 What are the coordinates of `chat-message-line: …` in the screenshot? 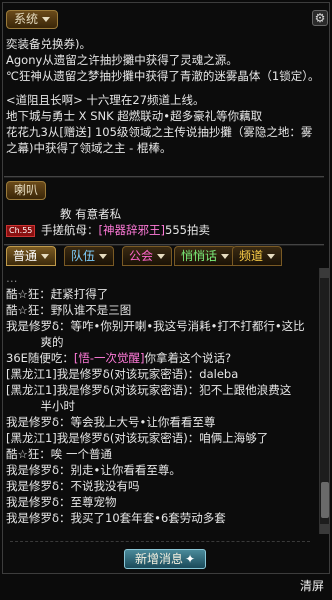 It's located at (158, 278).